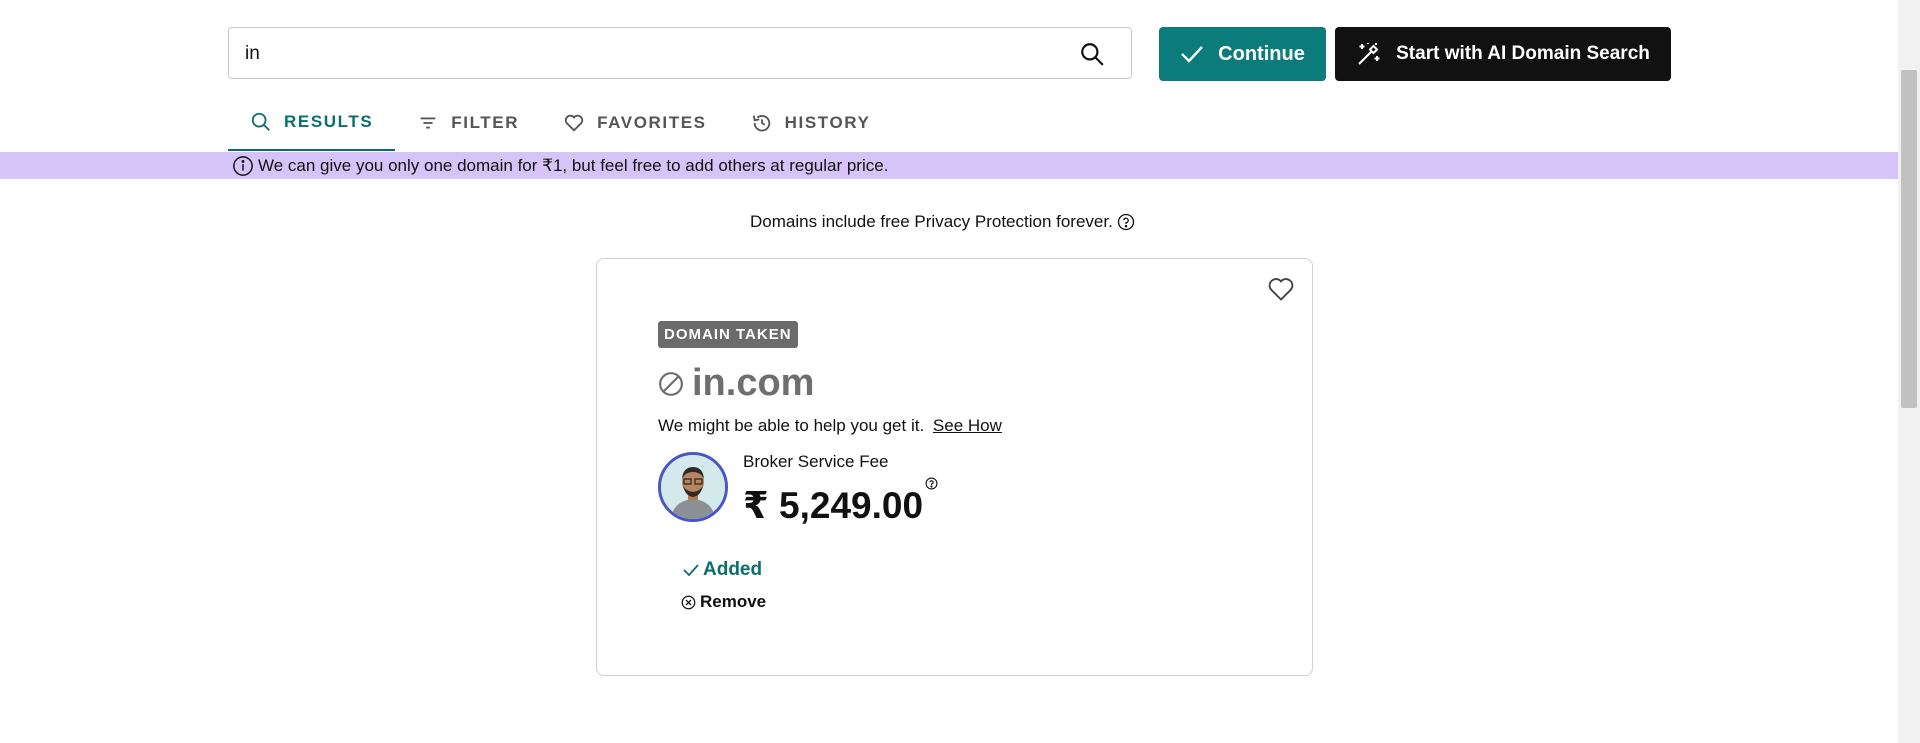 The height and width of the screenshot is (743, 1920). I want to click on tab-filter-label: FILTER, so click(485, 122).